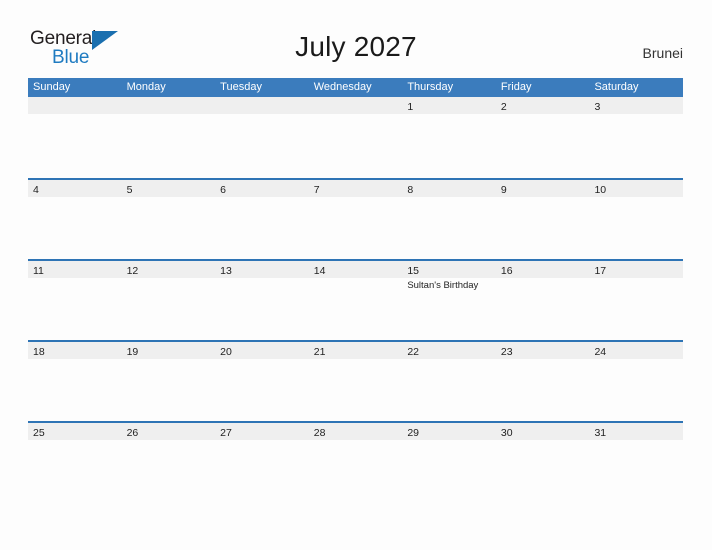 This screenshot has height=550, width=712. I want to click on day-number-band: 9, so click(542, 188).